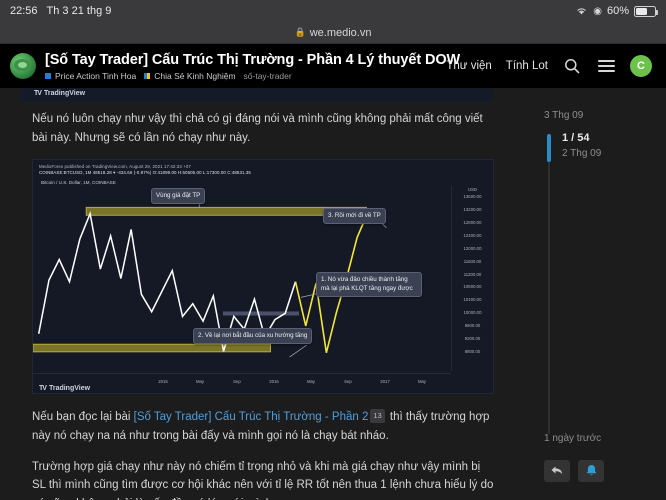  Describe the element at coordinates (79, 11) in the screenshot. I see `status-date: Th 3 21 thg 9` at that location.